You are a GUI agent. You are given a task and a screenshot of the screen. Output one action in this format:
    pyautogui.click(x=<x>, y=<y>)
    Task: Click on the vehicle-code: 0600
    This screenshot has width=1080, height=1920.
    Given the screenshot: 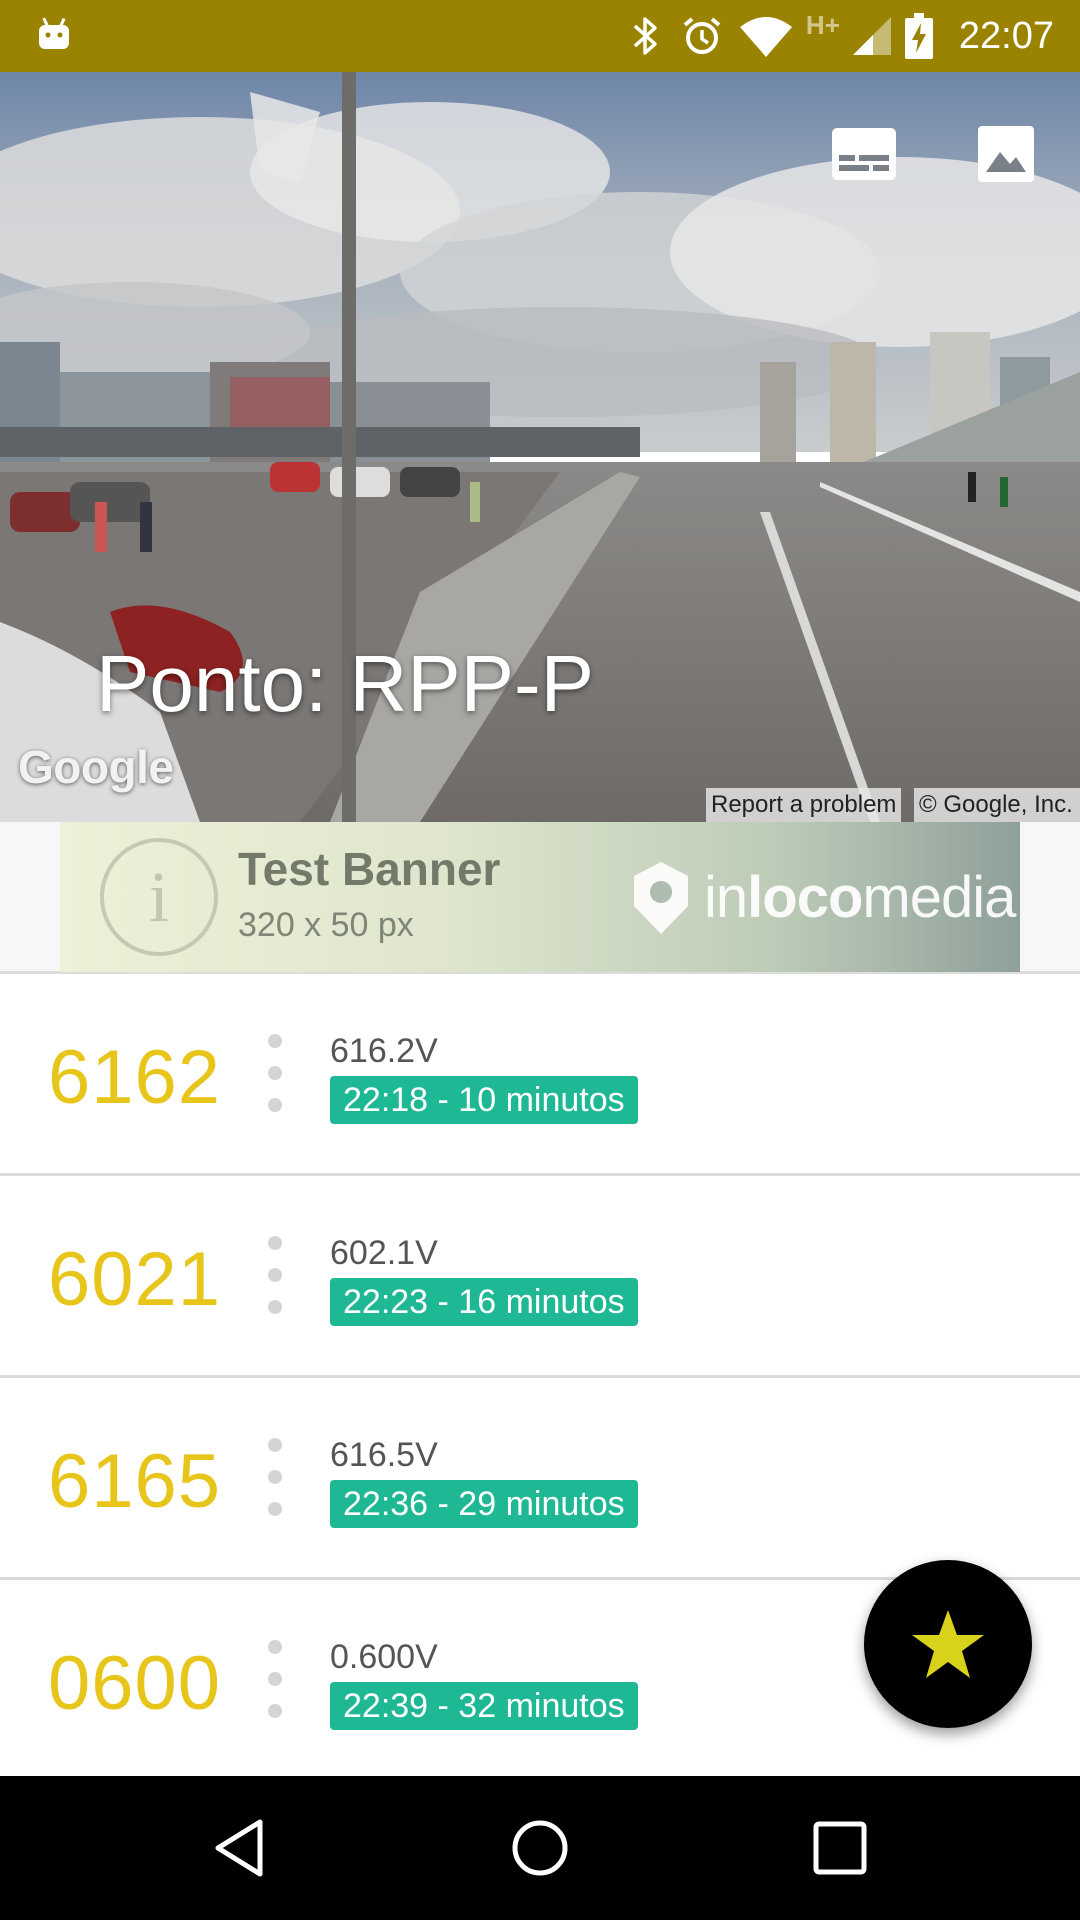 What is the action you would take?
    pyautogui.click(x=135, y=1683)
    